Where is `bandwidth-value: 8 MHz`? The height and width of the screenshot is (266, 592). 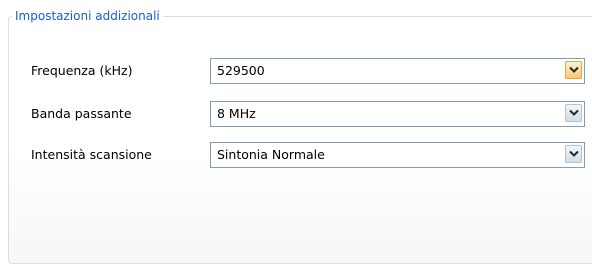 bandwidth-value: 8 MHz is located at coordinates (236, 113).